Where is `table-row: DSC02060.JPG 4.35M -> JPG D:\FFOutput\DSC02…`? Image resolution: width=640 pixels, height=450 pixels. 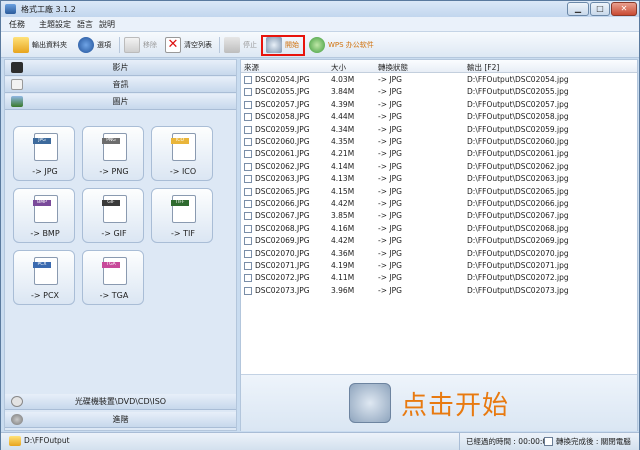
table-row: DSC02060.JPG 4.35M -> JPG D:\FFOutput\DSC02… is located at coordinates (439, 142).